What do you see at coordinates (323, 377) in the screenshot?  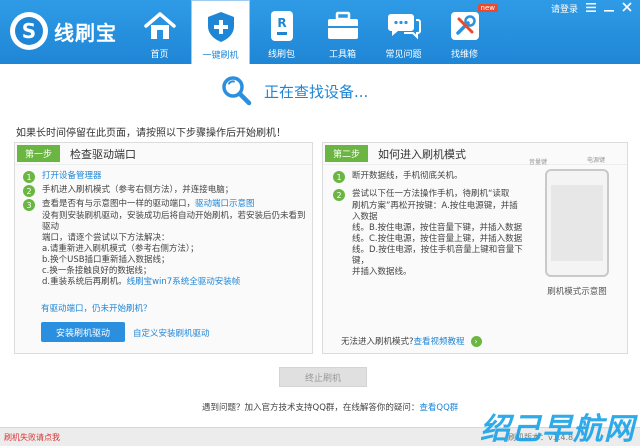 I see `stop-flash-button: 终止刷机` at bounding box center [323, 377].